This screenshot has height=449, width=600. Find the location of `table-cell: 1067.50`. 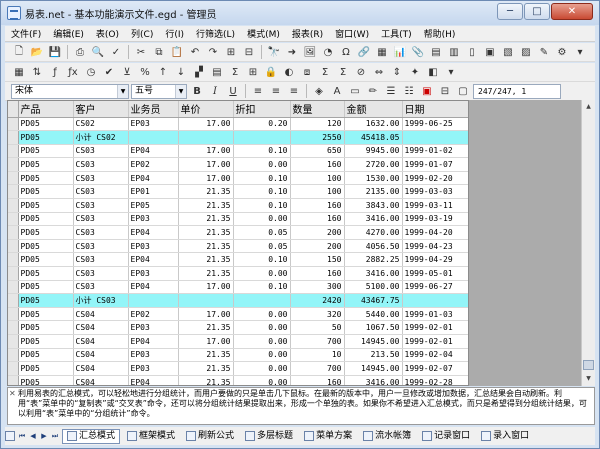

table-cell: 1067.50 is located at coordinates (373, 327).